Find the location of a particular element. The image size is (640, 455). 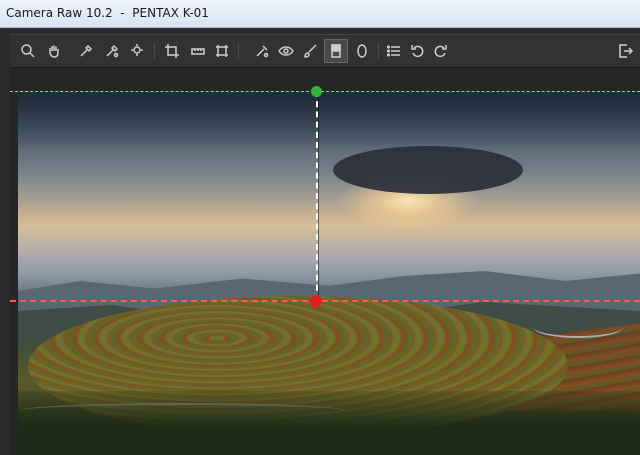

crop-tool-button is located at coordinates (172, 51).